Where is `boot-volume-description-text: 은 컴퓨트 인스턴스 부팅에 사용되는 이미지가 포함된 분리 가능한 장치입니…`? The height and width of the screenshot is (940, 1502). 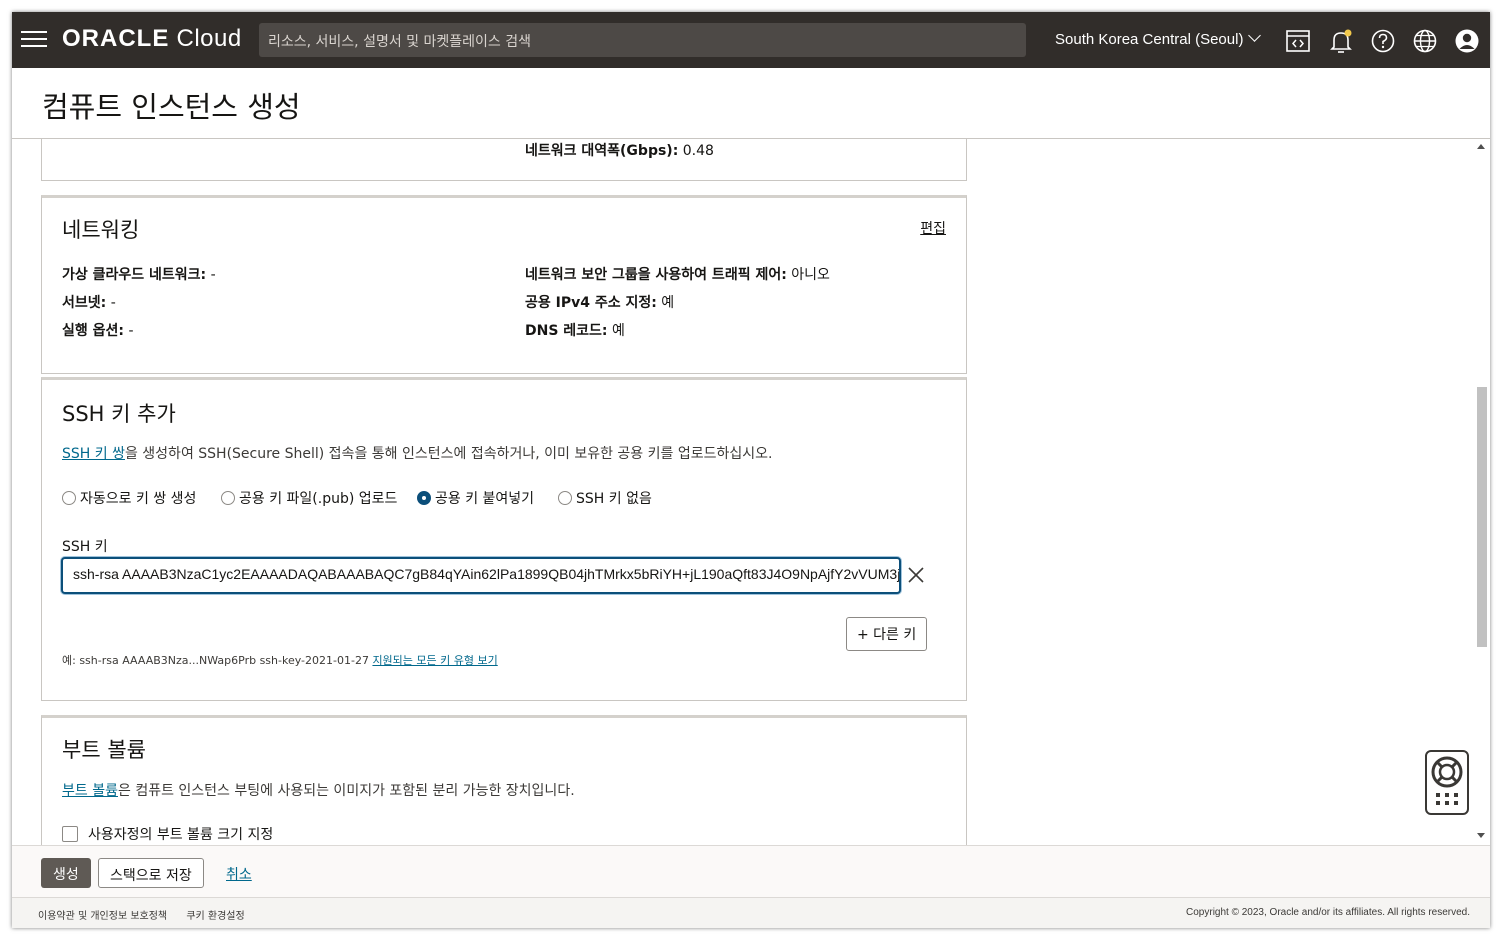 boot-volume-description-text: 은 컴퓨트 인스턴스 부팅에 사용되는 이미지가 포함된 분리 가능한 장치입니… is located at coordinates (346, 791).